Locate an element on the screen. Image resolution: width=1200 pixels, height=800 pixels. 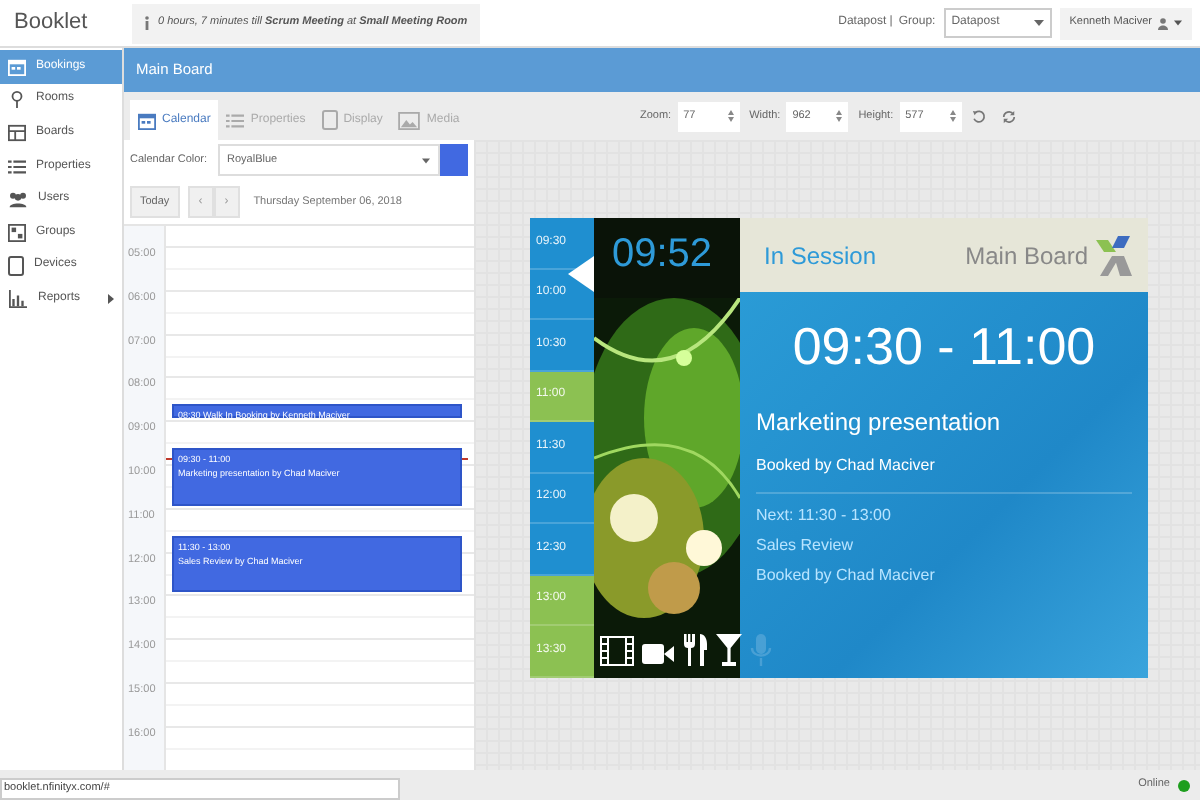
current-booking-owner: Booked by Chad Maciver is located at coordinates (944, 474).